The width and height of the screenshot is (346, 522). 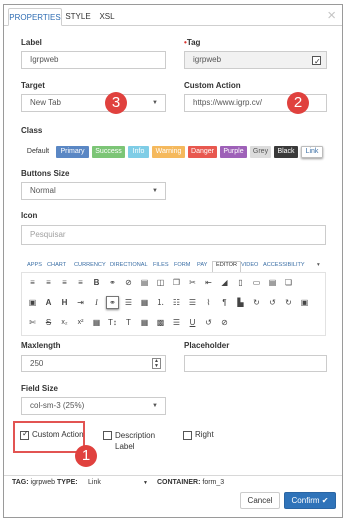 I want to click on align-left-icon: ≡, so click(x=32, y=282).